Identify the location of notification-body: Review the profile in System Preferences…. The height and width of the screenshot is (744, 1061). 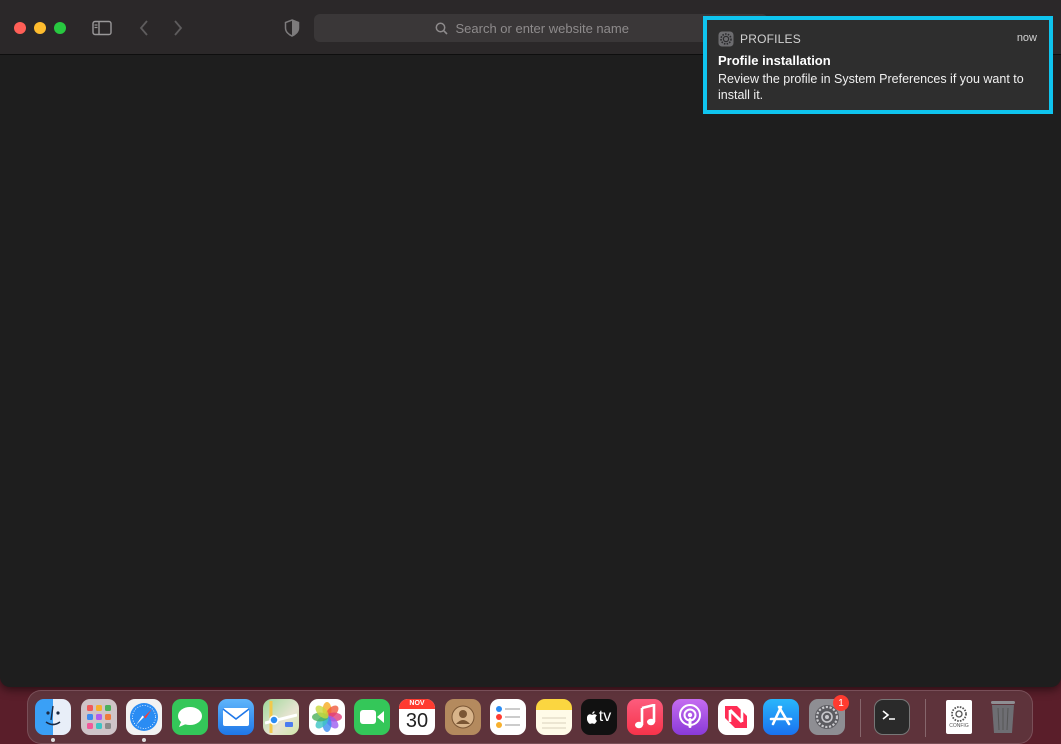
(871, 87).